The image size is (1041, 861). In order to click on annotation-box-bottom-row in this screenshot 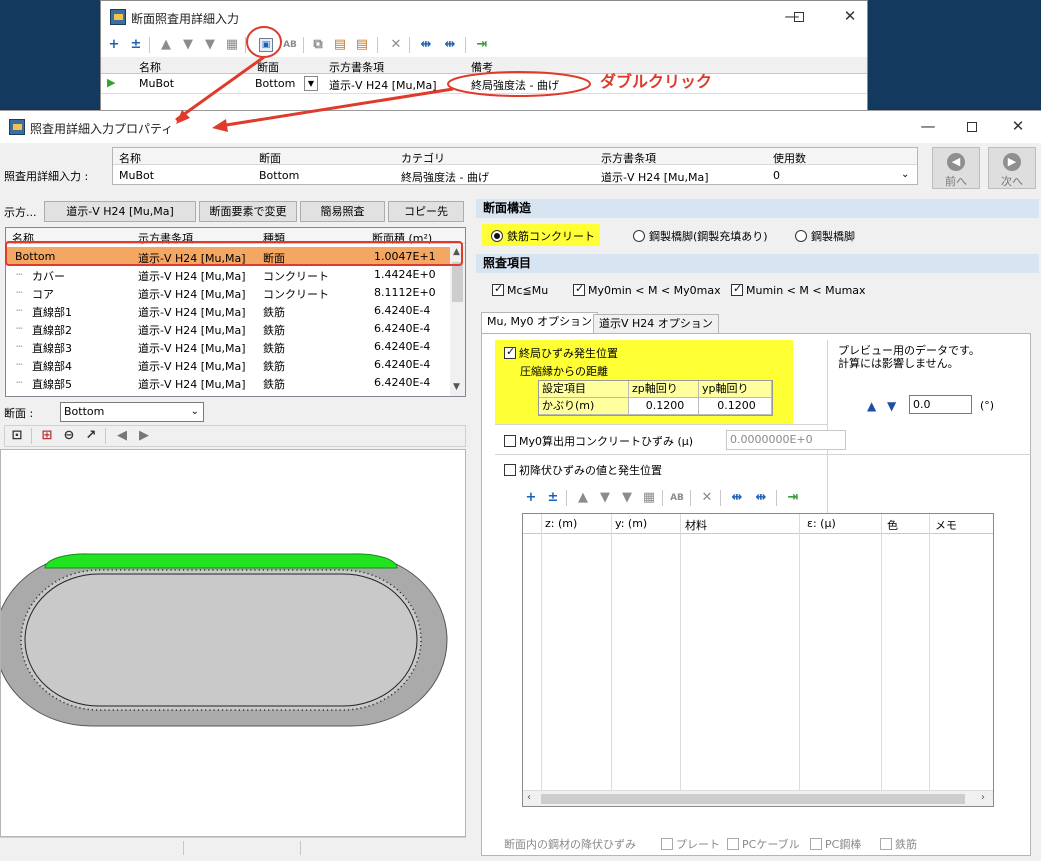, I will do `click(234, 253)`.